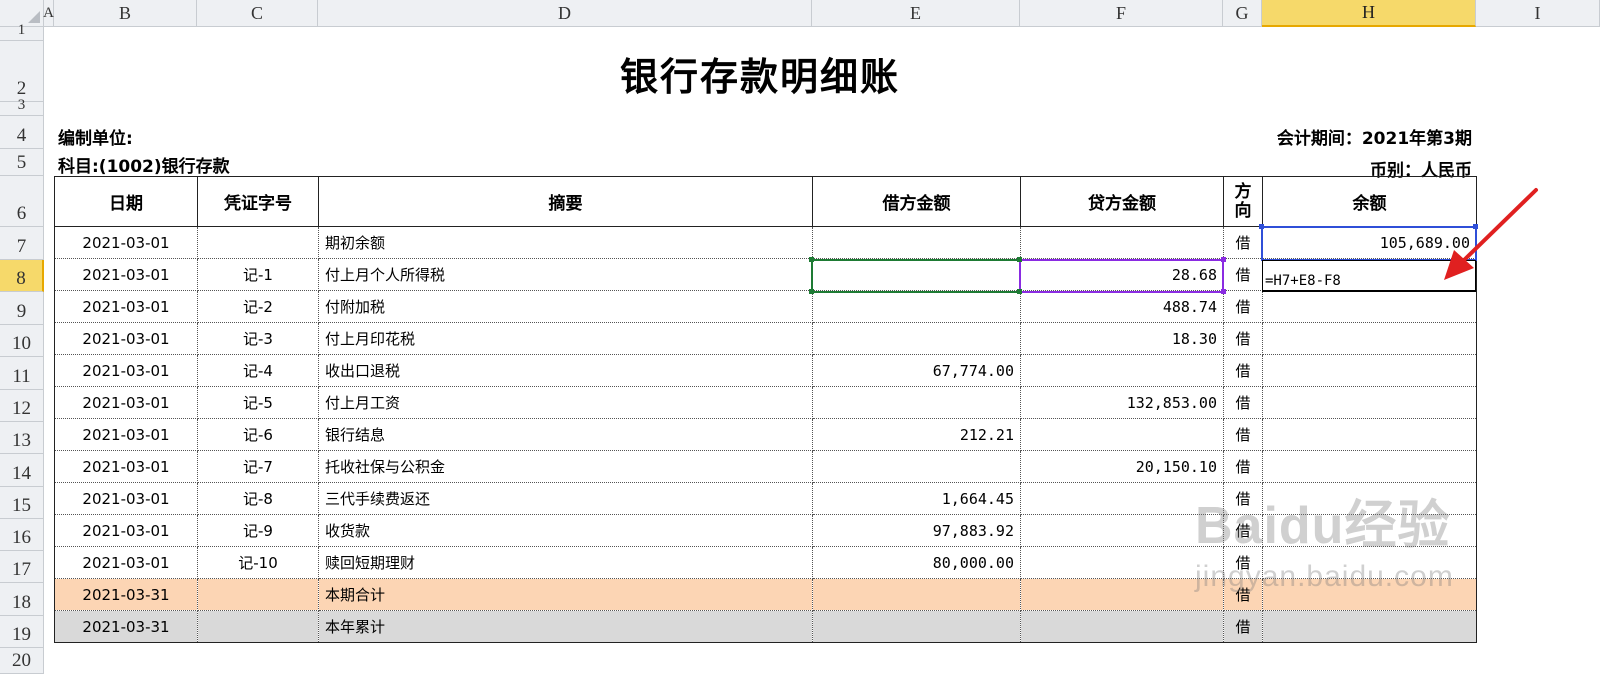 The width and height of the screenshot is (1600, 674). Describe the element at coordinates (258, 201) in the screenshot. I see `header-voucher: 凭证字号` at that location.